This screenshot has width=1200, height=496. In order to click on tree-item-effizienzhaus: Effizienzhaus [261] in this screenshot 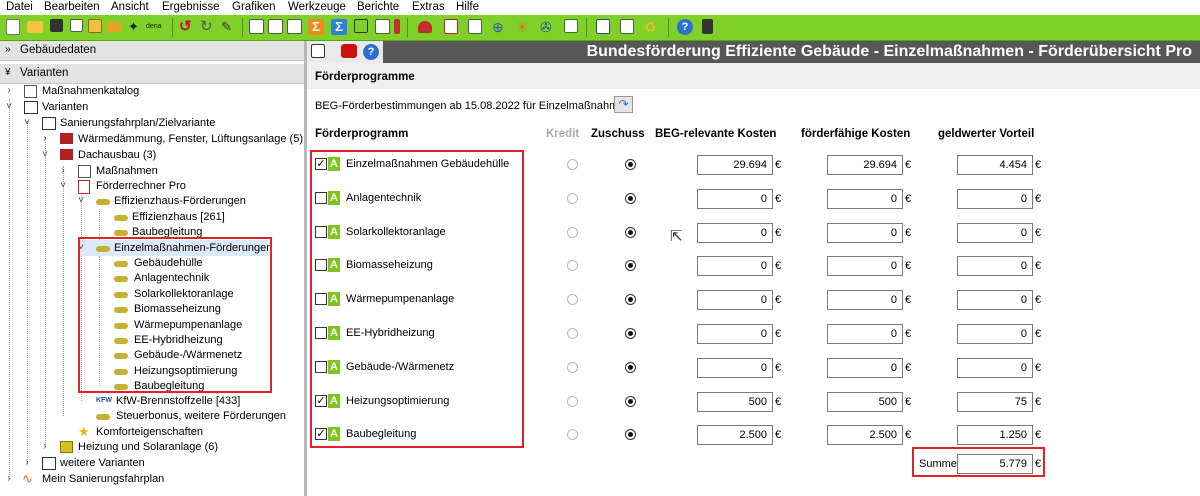, I will do `click(150, 217)`.